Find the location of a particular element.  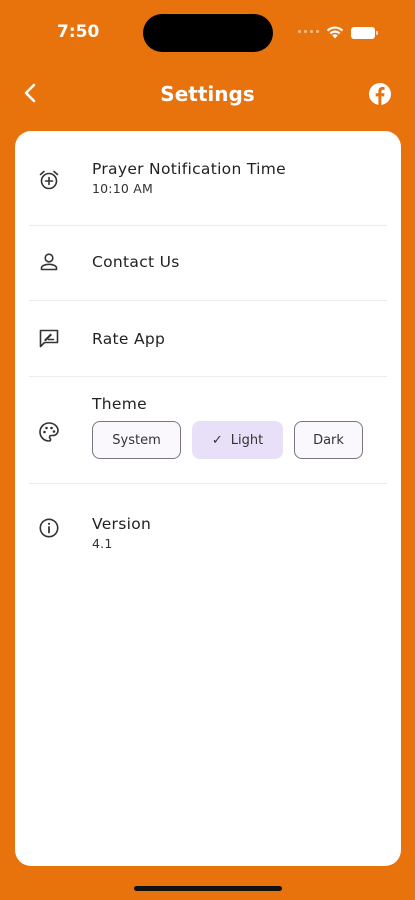

theme-light-label: Light is located at coordinates (247, 440).